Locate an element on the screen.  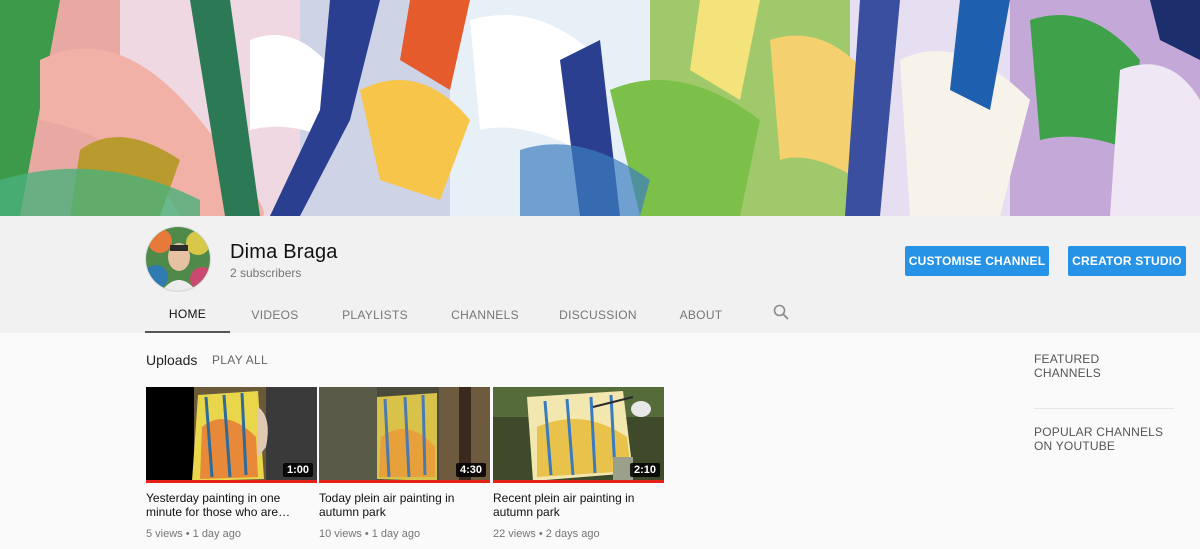
video-thumbnail: 1:00 is located at coordinates (231, 435).